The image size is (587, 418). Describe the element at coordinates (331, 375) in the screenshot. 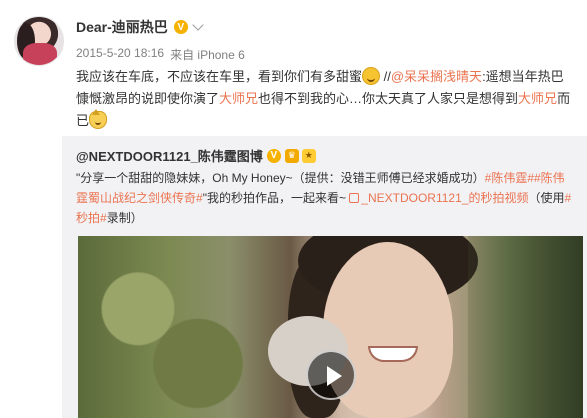

I see `play-icon` at that location.